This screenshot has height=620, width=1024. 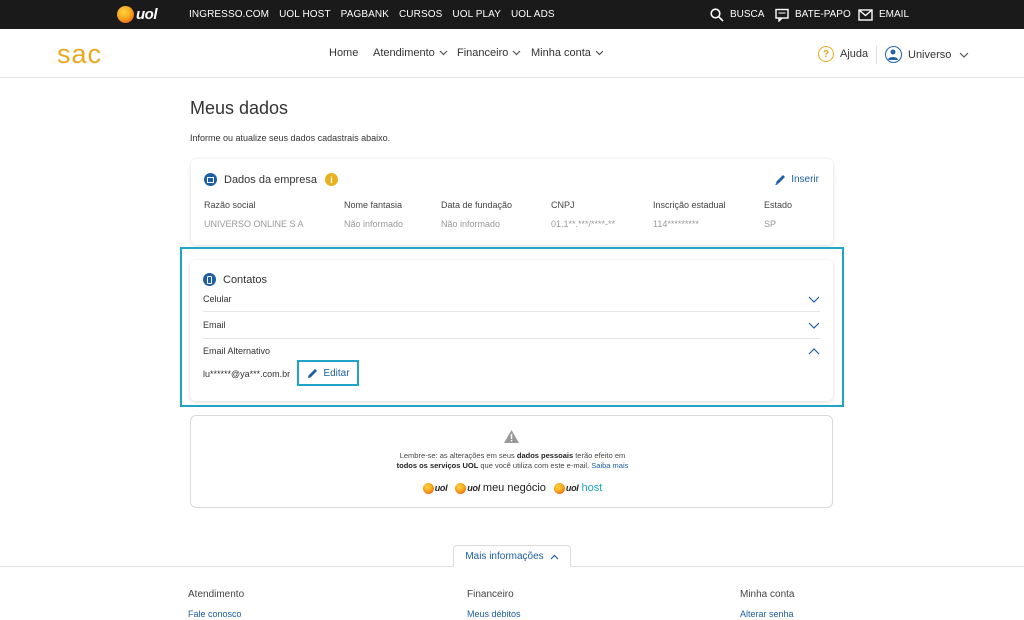 What do you see at coordinates (365, 14) in the screenshot?
I see `top-link-pagbank: PAGBANK` at bounding box center [365, 14].